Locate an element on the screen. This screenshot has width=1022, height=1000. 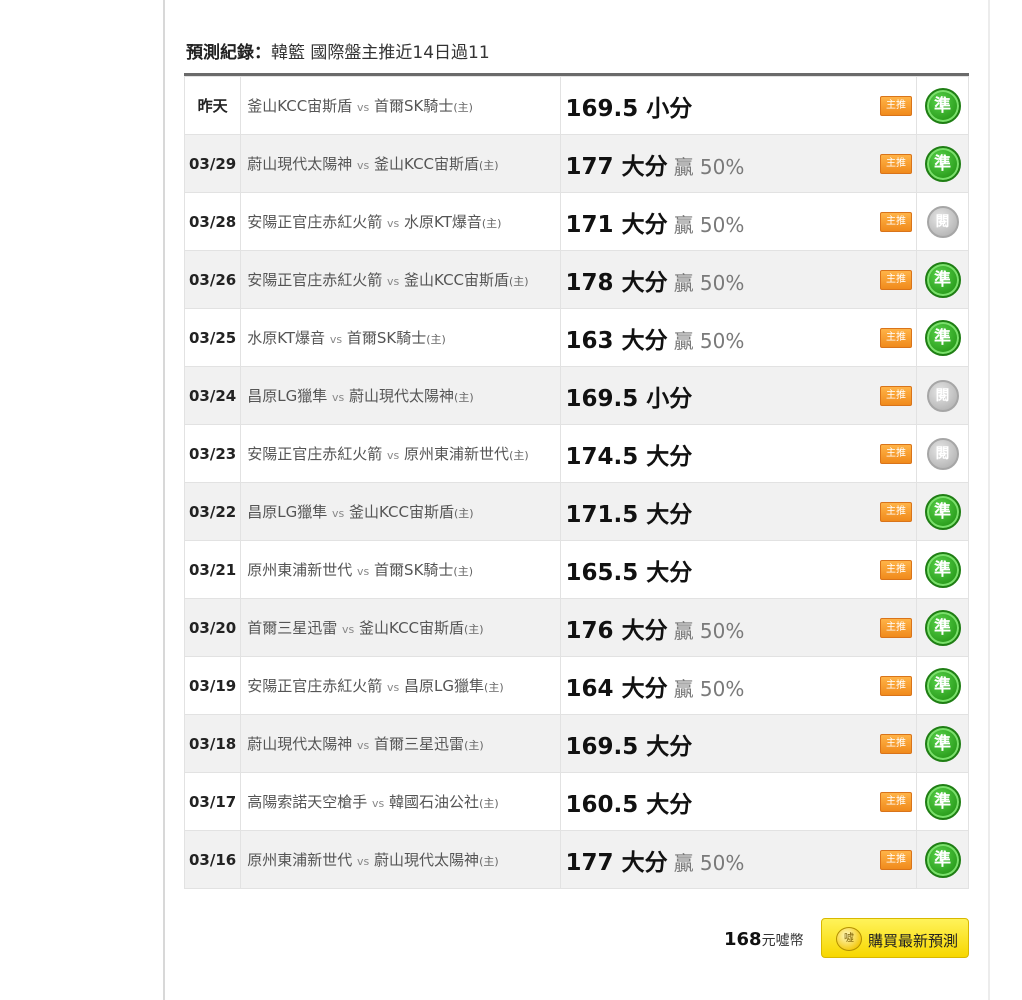
table-row: 03/16 原州東浦新世代 vs 蔚山現代太陽神(主) 177 大分贏 50% 主推準 is located at coordinates (576, 859).